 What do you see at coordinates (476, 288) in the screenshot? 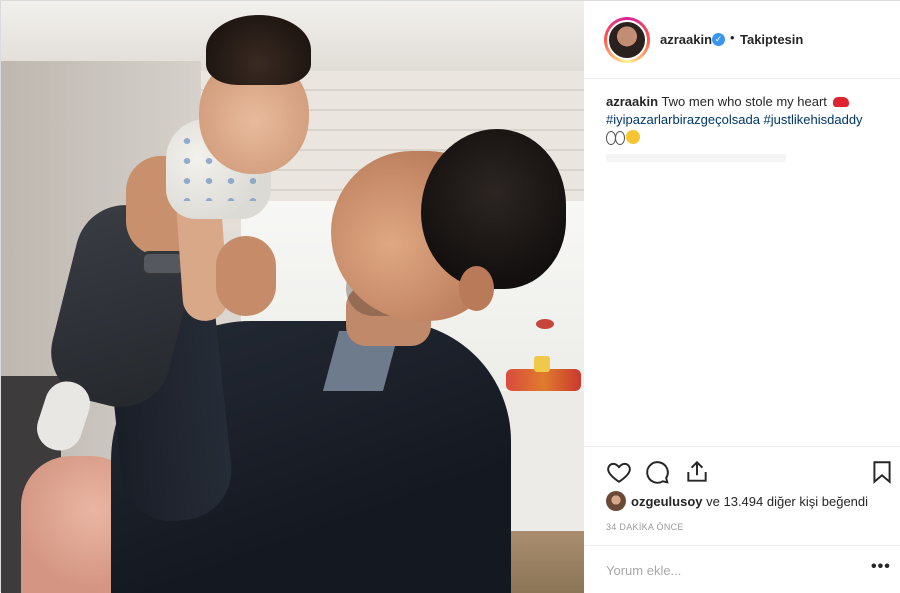
I see `photo-man-ear` at bounding box center [476, 288].